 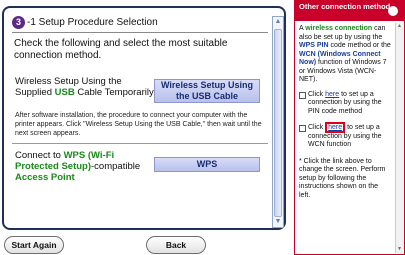 What do you see at coordinates (278, 22) in the screenshot?
I see `scroll-up-icon: ▲` at bounding box center [278, 22].